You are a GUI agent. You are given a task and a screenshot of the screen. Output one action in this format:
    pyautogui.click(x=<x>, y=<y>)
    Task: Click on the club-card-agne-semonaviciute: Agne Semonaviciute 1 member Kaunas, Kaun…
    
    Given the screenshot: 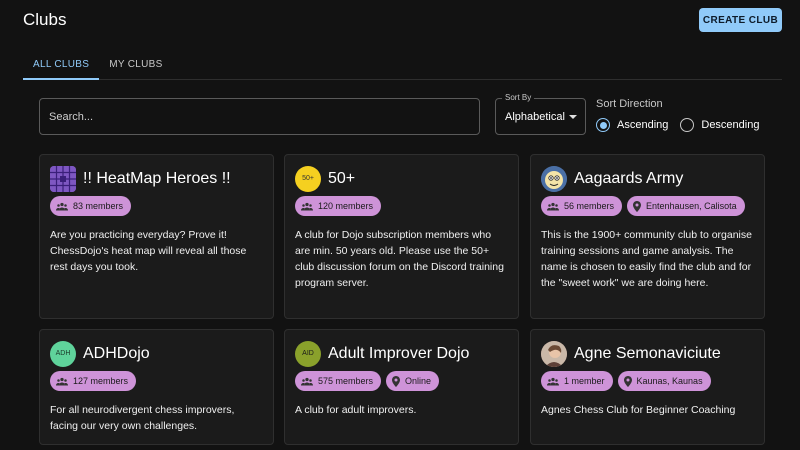 What is the action you would take?
    pyautogui.click(x=647, y=387)
    